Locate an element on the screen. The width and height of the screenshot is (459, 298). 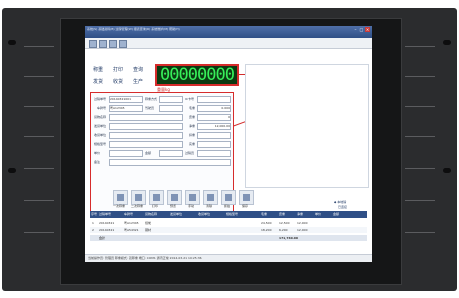
table-cell: 12,000 is located at coordinates (302, 230).